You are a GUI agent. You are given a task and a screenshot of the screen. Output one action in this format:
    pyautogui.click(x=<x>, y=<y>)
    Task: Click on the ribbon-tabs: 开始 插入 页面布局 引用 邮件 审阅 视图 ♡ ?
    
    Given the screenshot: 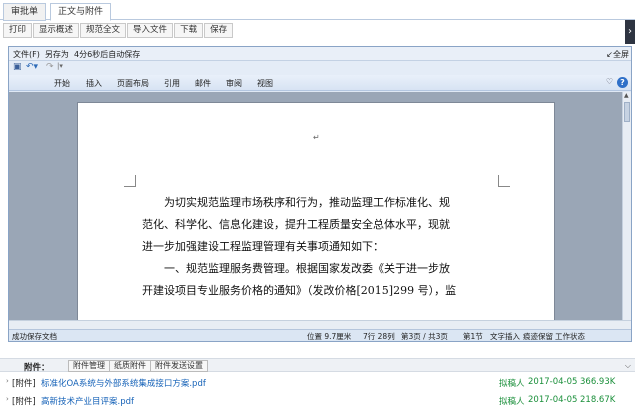 What is the action you would take?
    pyautogui.click(x=320, y=83)
    